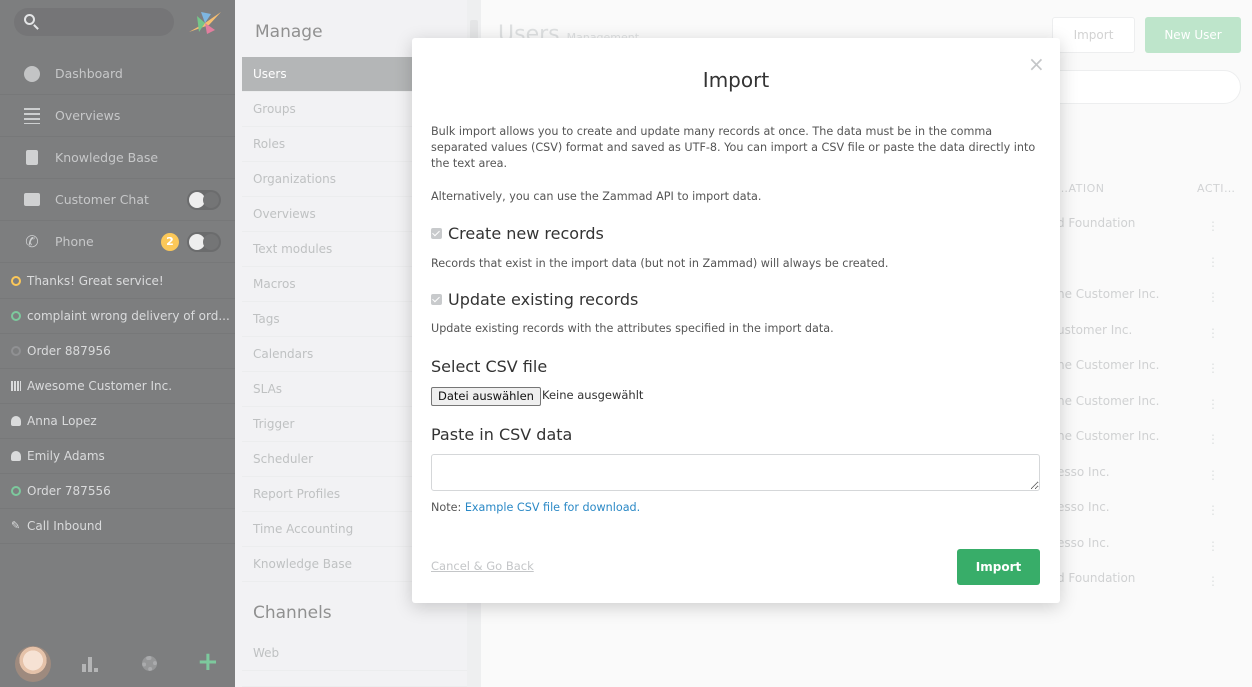 Image resolution: width=1252 pixels, height=687 pixels. I want to click on update-records-checkbox: Update existing records, so click(534, 299).